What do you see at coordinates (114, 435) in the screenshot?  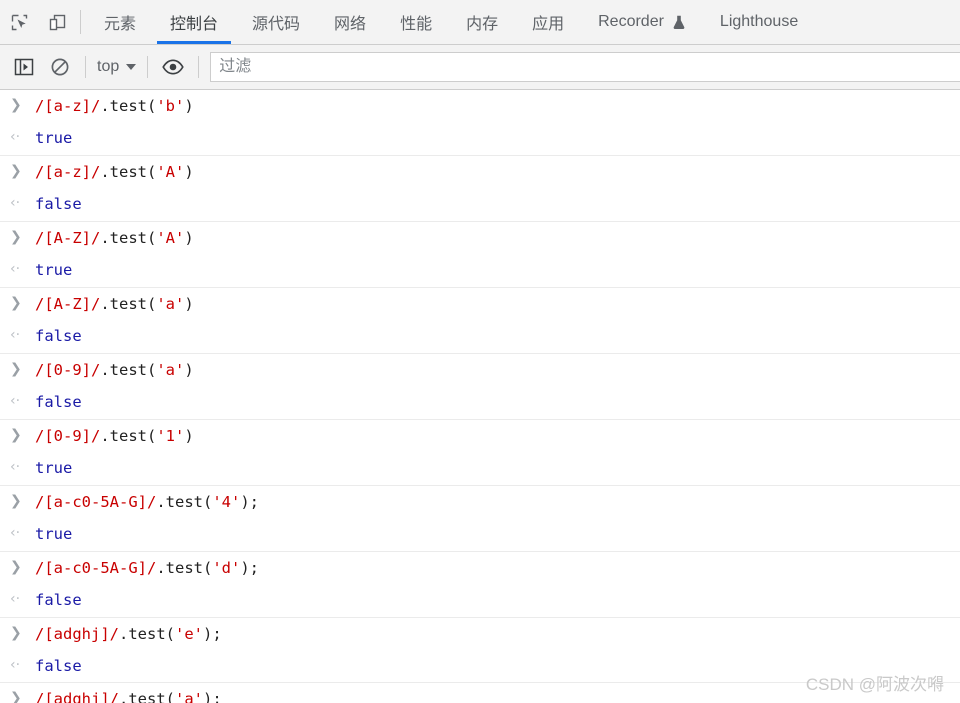 I see `console-expression: /[0-9]/.test('1')` at bounding box center [114, 435].